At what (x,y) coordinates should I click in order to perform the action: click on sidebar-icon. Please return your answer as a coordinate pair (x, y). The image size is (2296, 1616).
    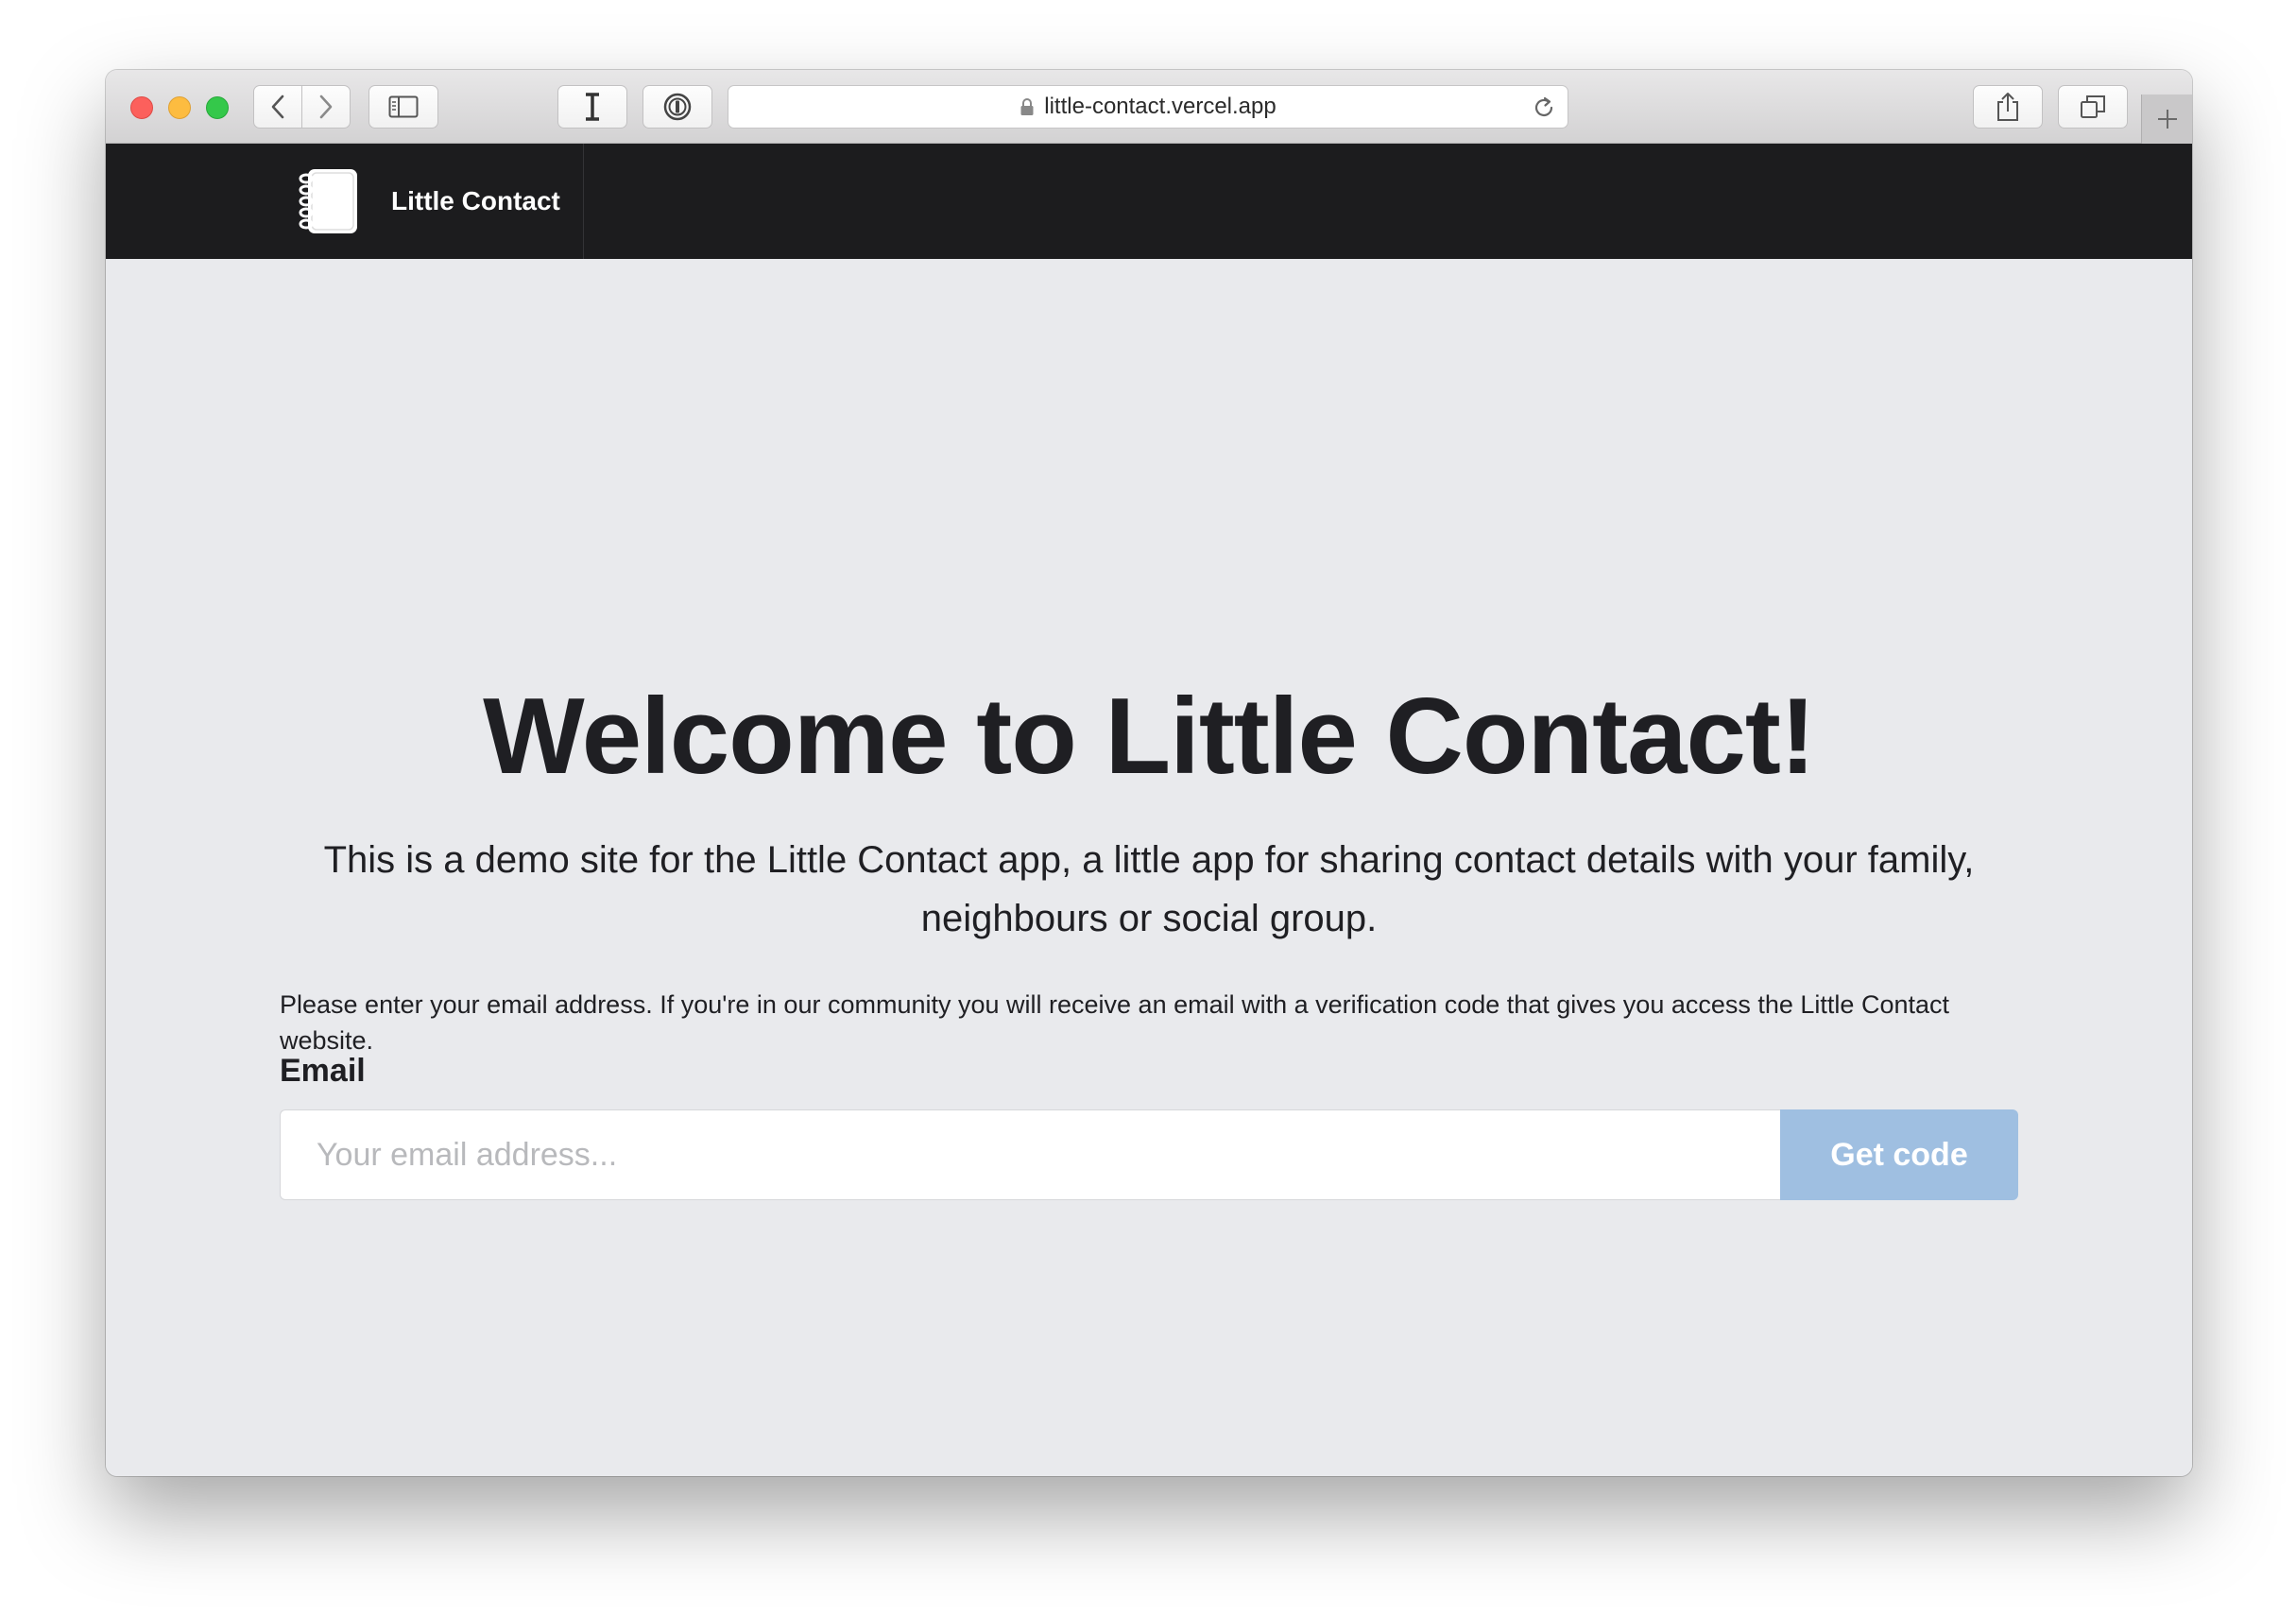
    Looking at the image, I should click on (404, 106).